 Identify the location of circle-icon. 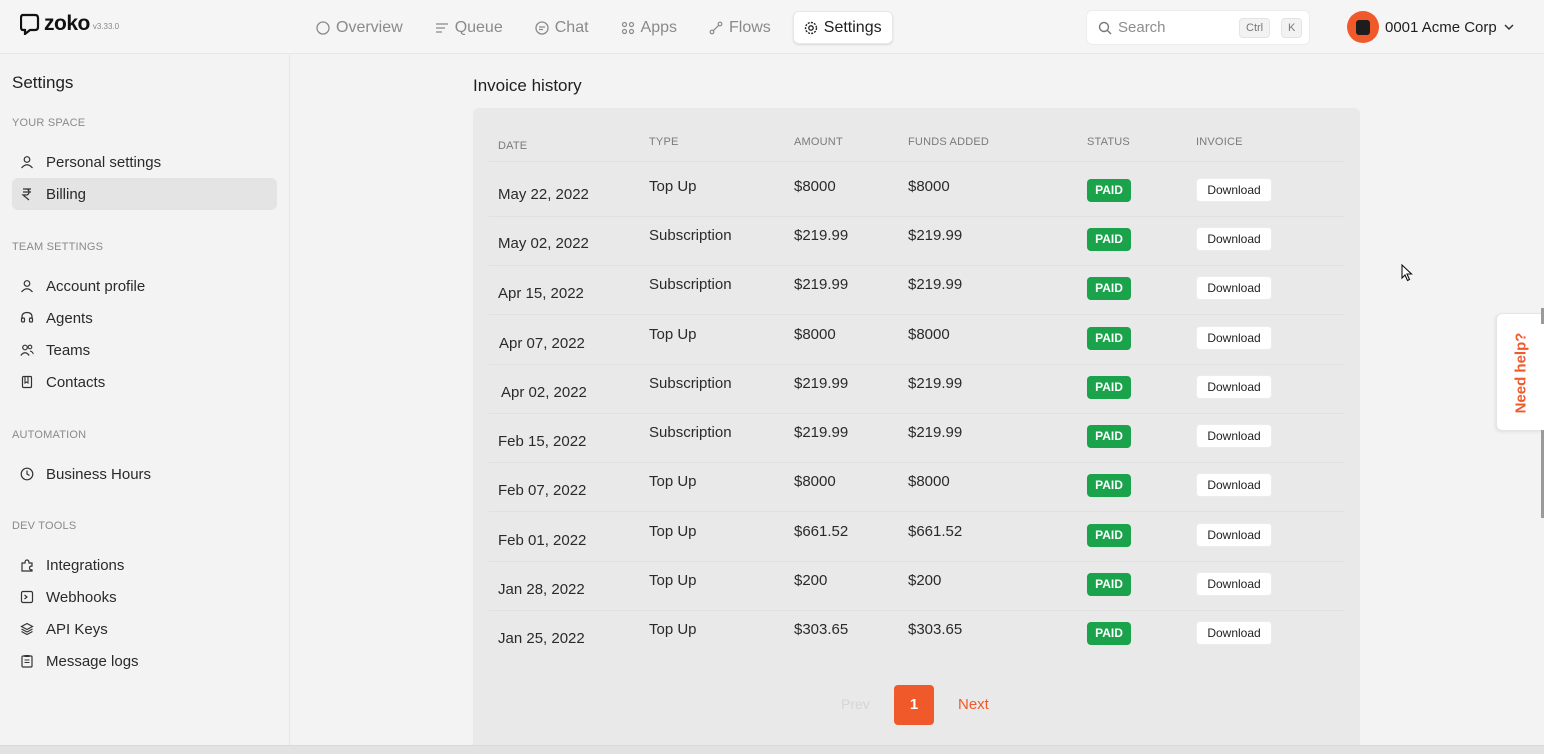
(323, 27).